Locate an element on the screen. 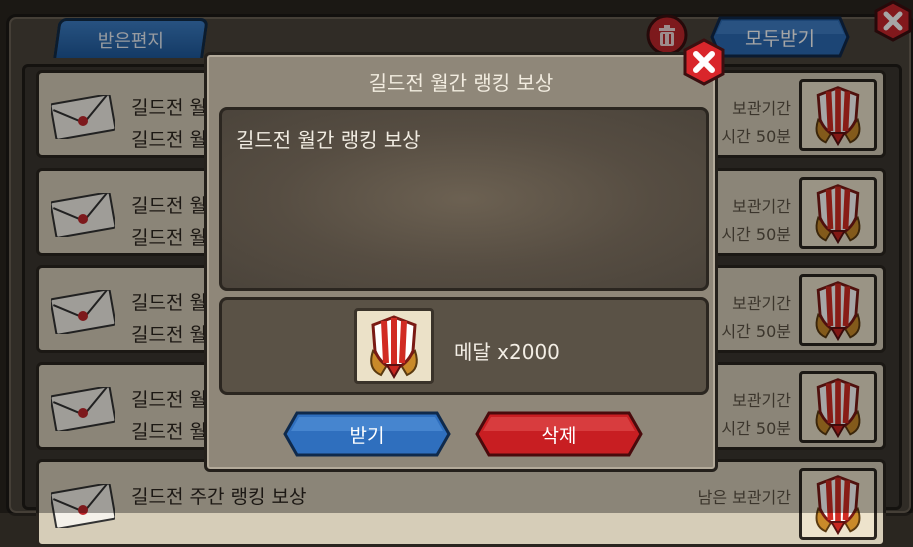  reward-text: 메달 x2000 is located at coordinates (507, 352).